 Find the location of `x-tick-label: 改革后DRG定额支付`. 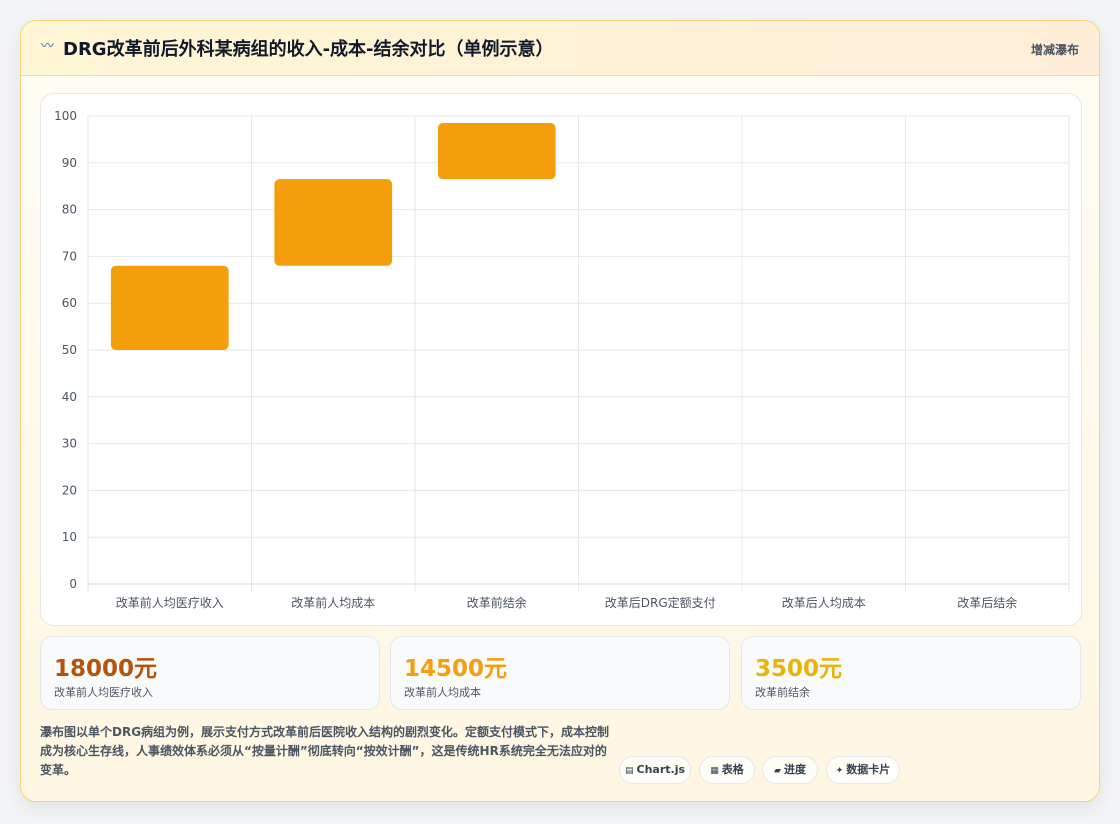

x-tick-label: 改革后DRG定额支付 is located at coordinates (660, 602).